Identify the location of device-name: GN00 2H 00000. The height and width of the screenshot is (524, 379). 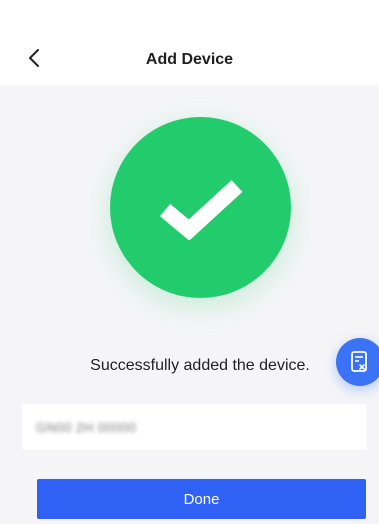
(86, 427).